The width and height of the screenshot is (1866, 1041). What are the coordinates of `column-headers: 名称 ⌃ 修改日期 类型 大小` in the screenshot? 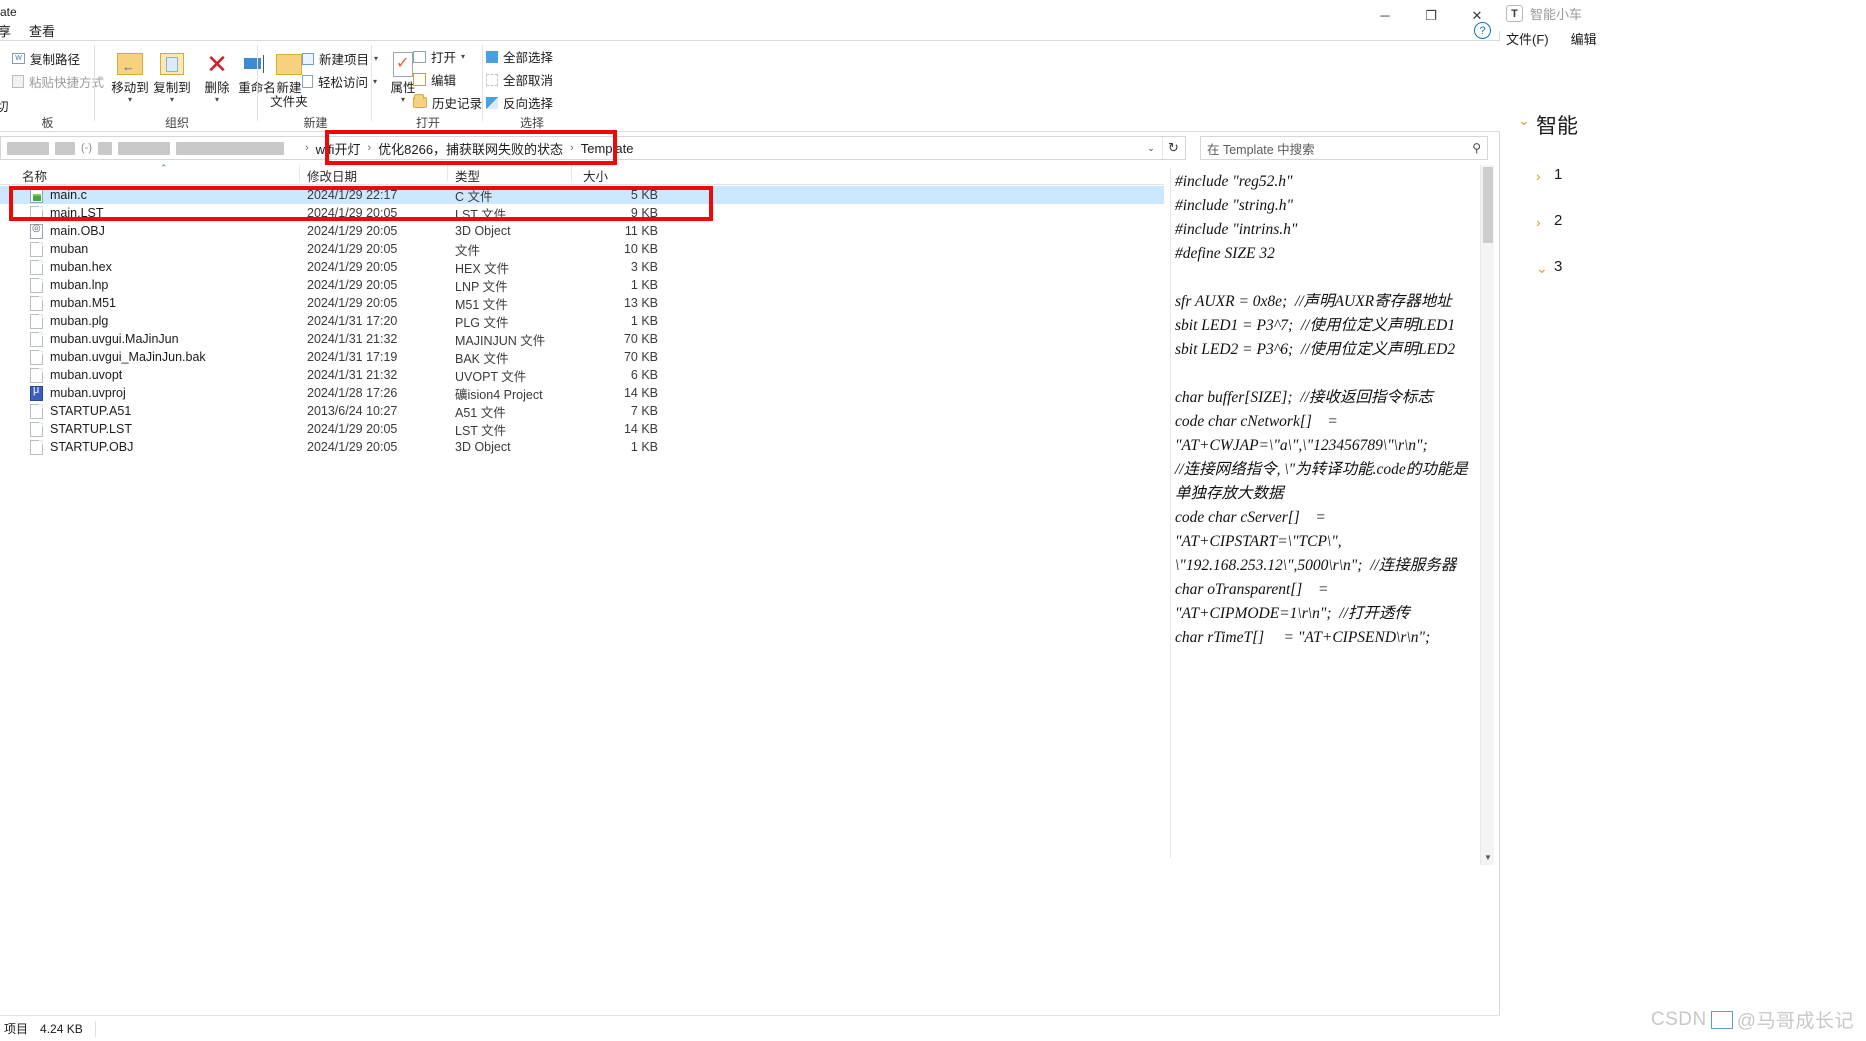 It's located at (582, 174).